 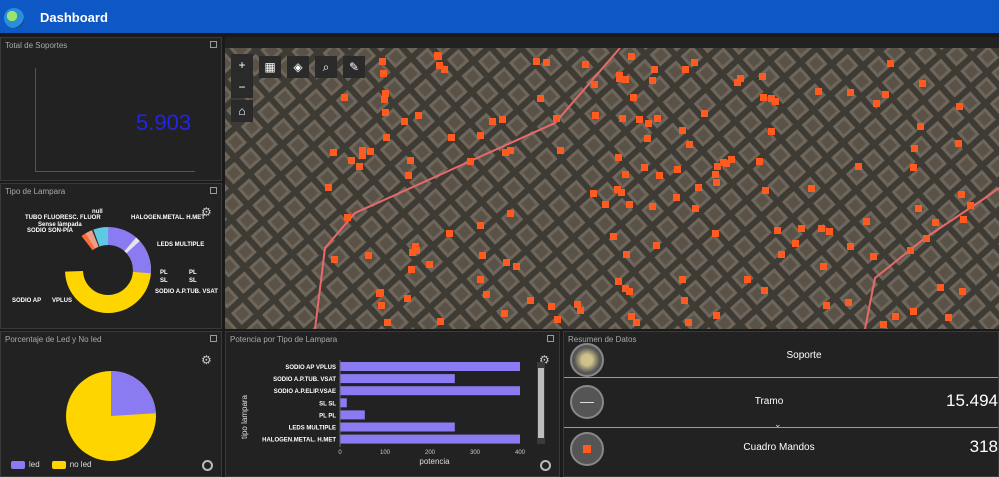 I want to click on chevron-down-icon: ⌄, so click(x=778, y=424).